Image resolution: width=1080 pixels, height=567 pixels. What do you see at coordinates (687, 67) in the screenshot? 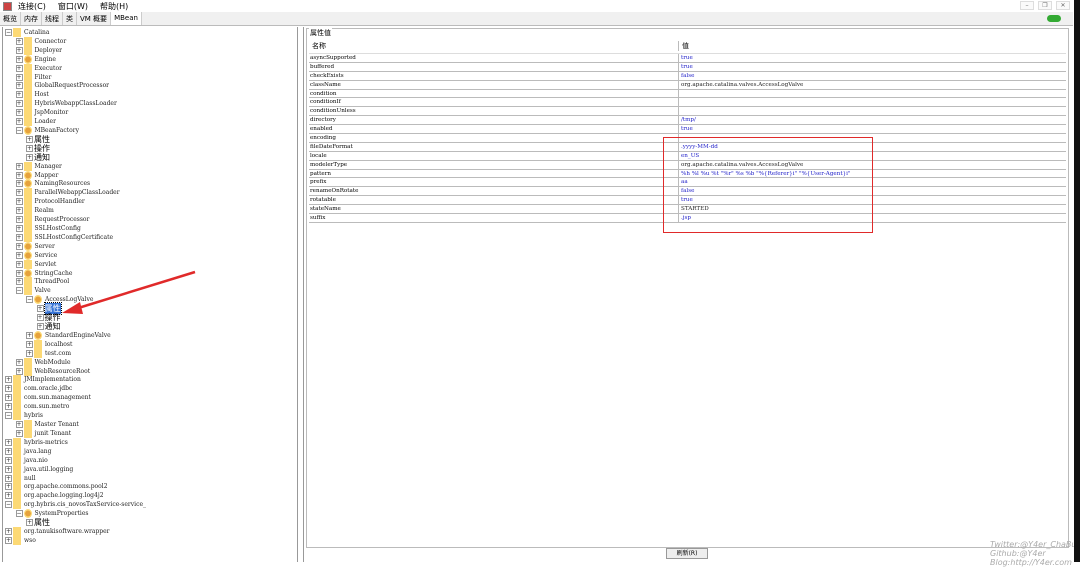
I see `table-row: buffered true` at bounding box center [687, 67].